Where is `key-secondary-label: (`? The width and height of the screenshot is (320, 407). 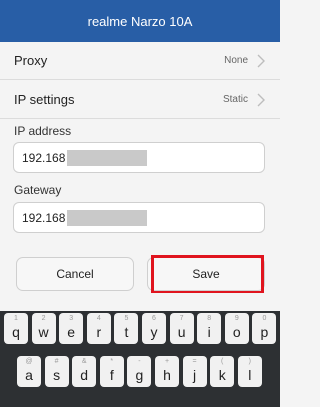
key-secondary-label: ( is located at coordinates (222, 361).